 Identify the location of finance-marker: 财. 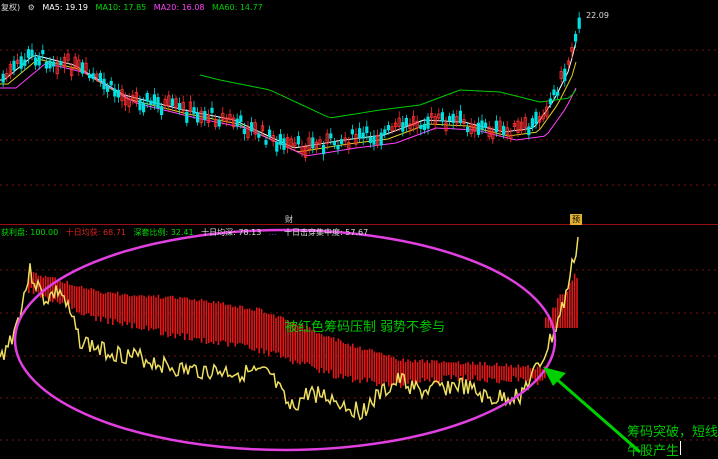
(289, 219).